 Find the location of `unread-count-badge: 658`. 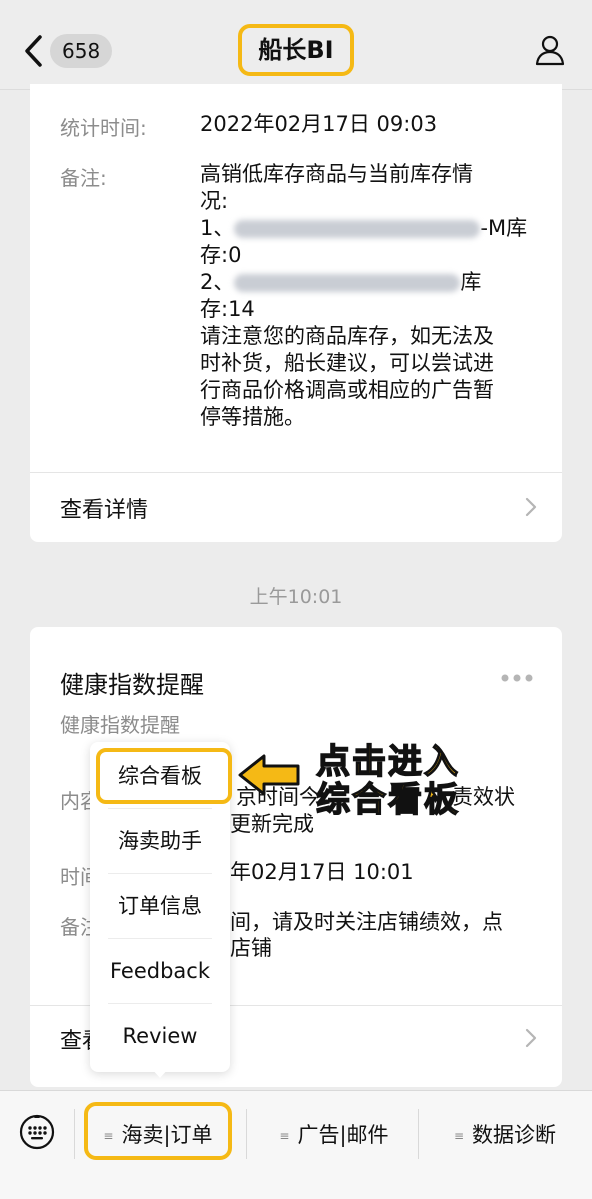

unread-count-badge: 658 is located at coordinates (81, 51).